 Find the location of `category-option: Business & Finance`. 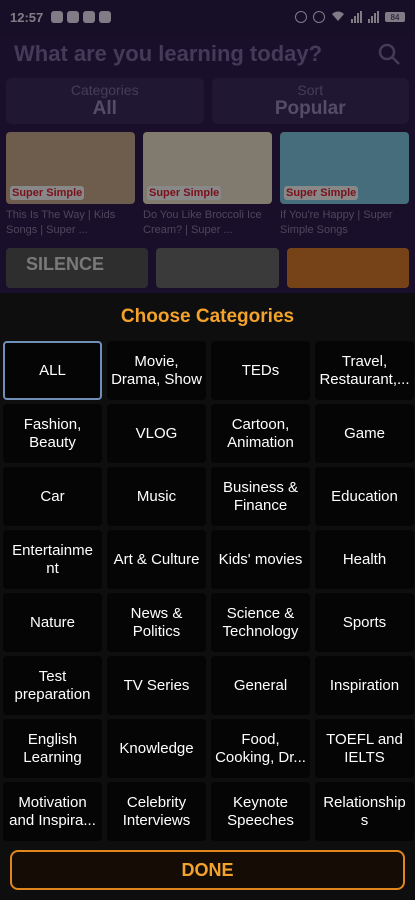

category-option: Business & Finance is located at coordinates (260, 496).